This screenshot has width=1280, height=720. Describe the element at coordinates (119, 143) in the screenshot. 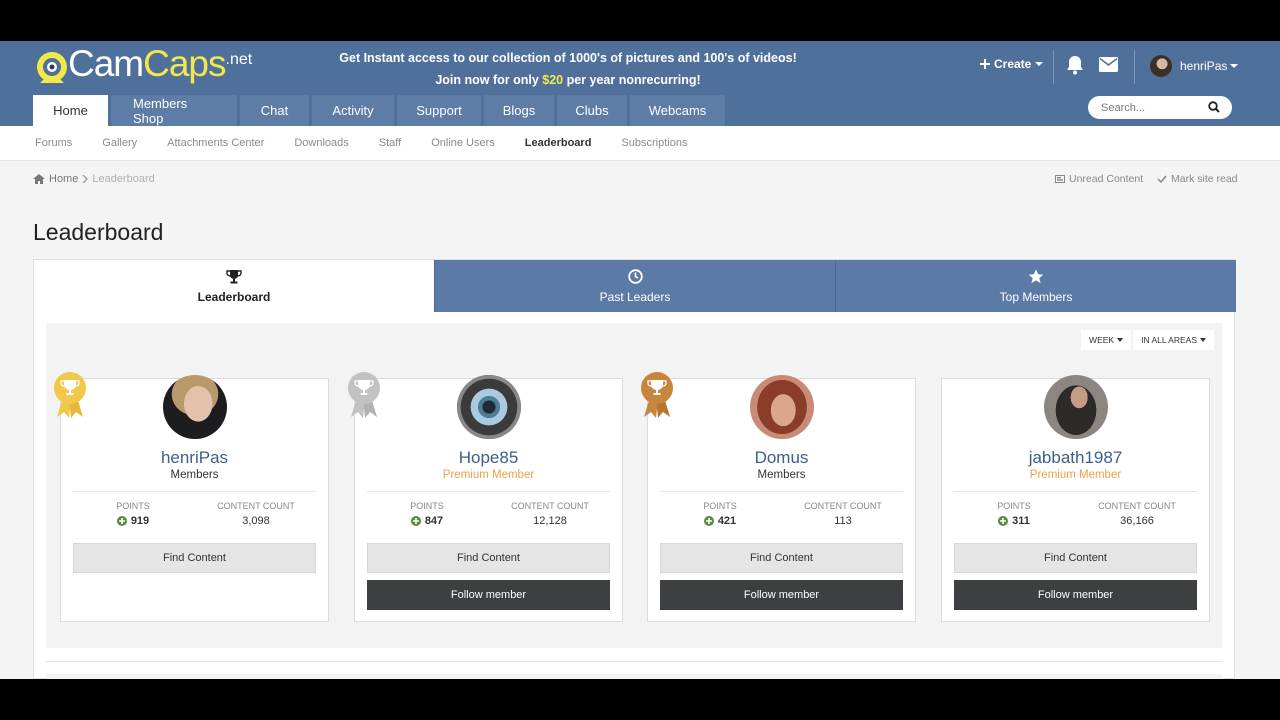

I see `subnav-item-gallery: Gallery` at that location.